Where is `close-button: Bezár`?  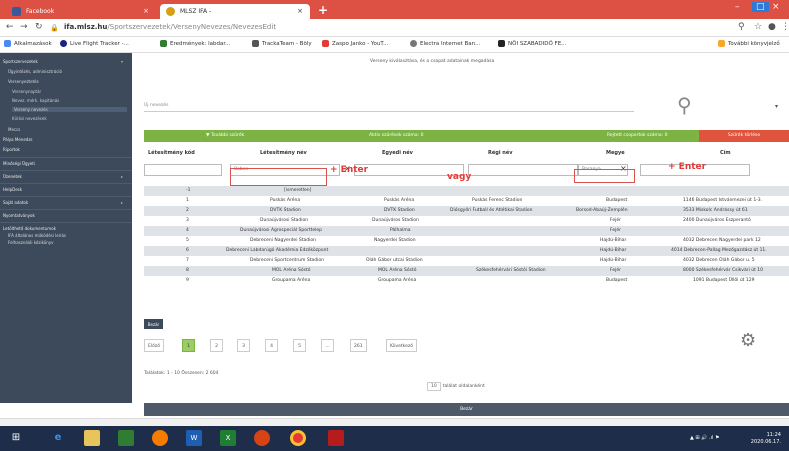
close-button: Bezár is located at coordinates (153, 324).